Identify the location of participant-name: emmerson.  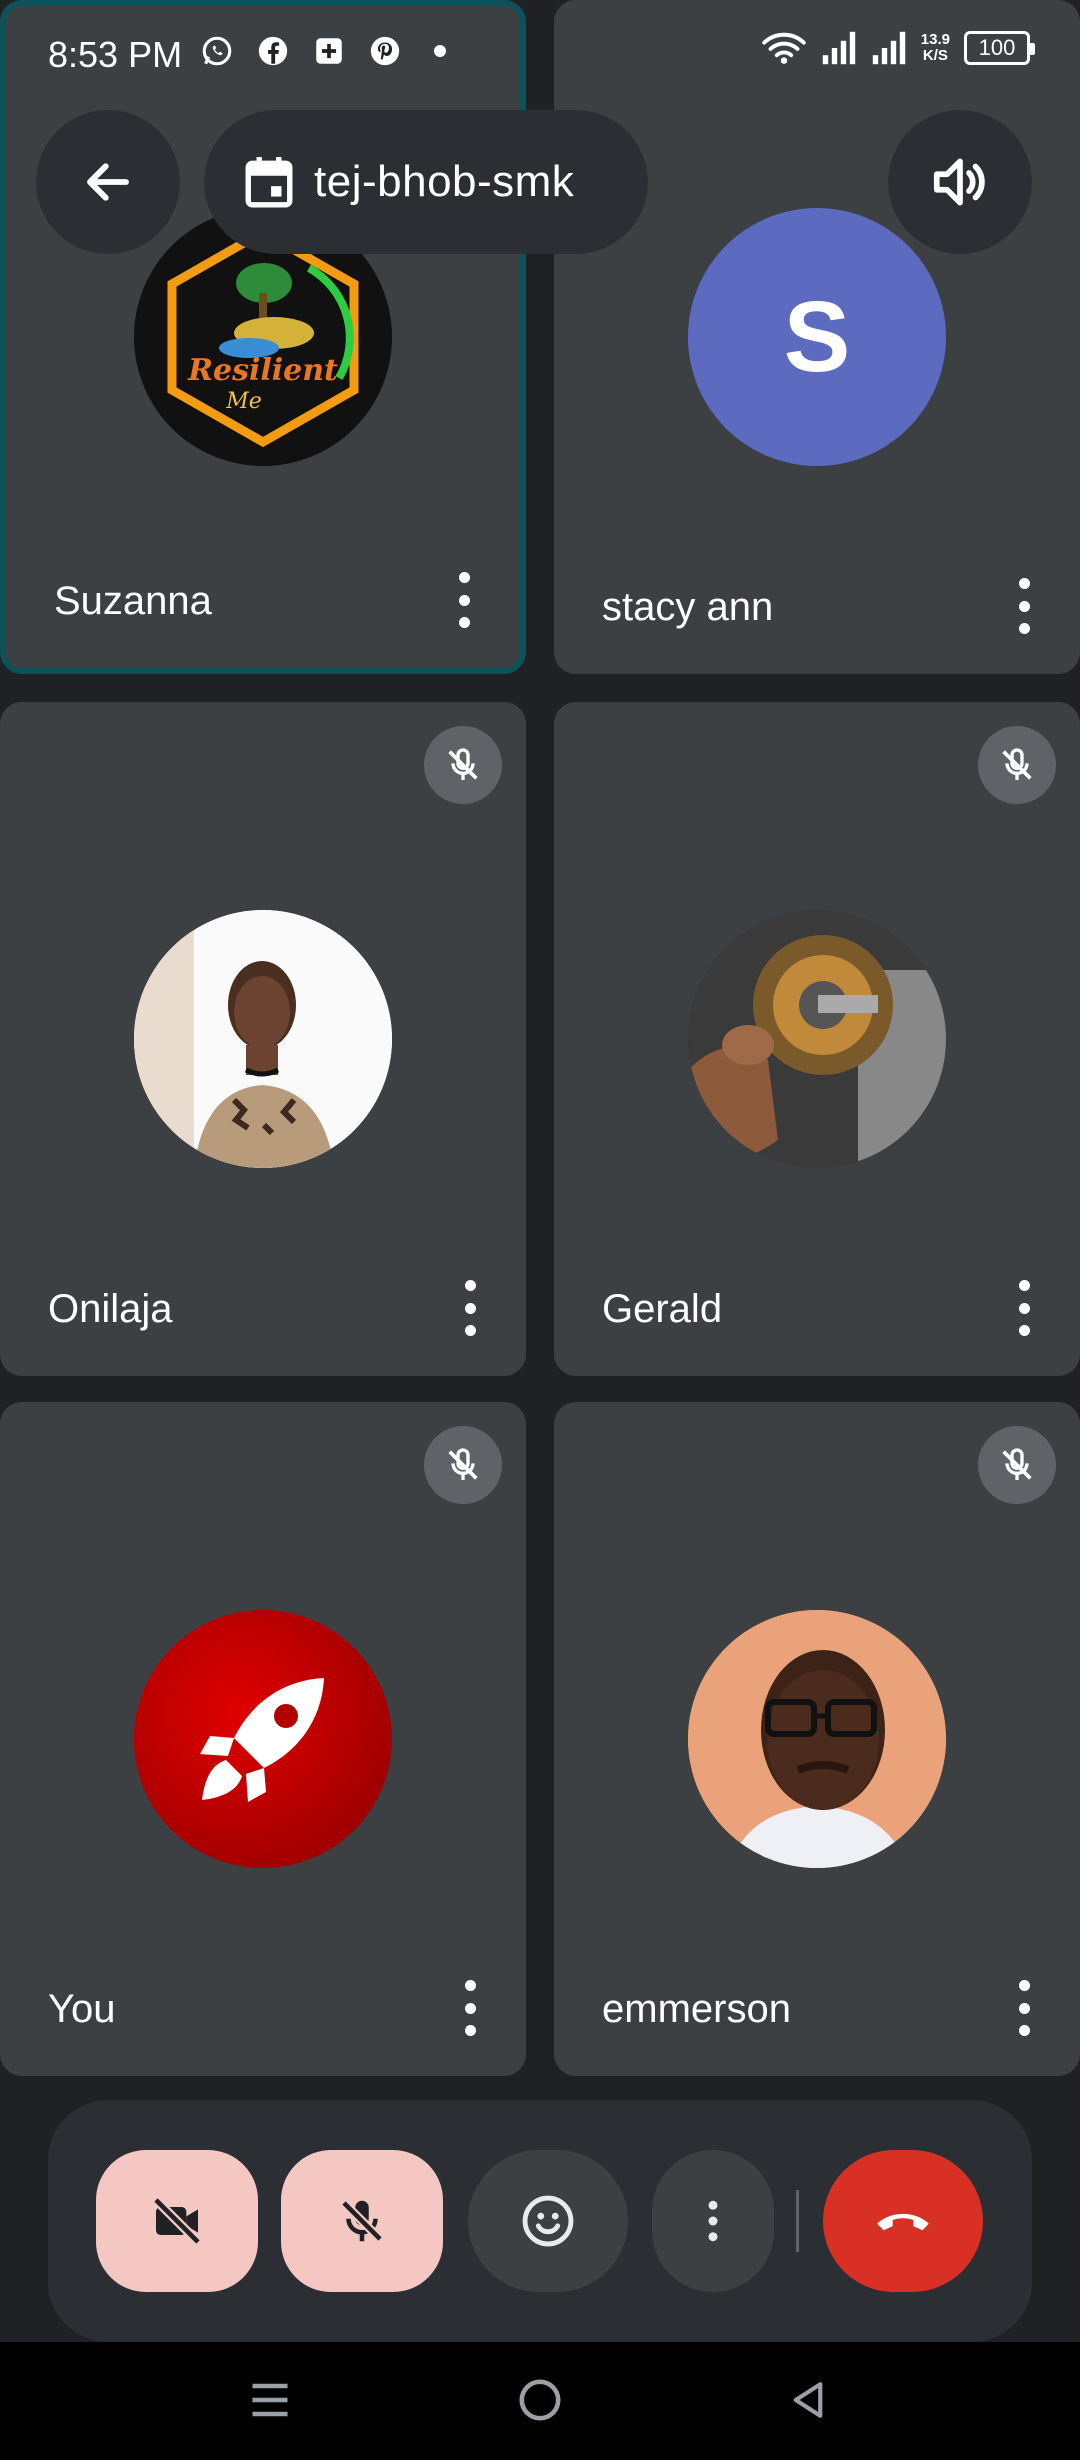
(696, 2009).